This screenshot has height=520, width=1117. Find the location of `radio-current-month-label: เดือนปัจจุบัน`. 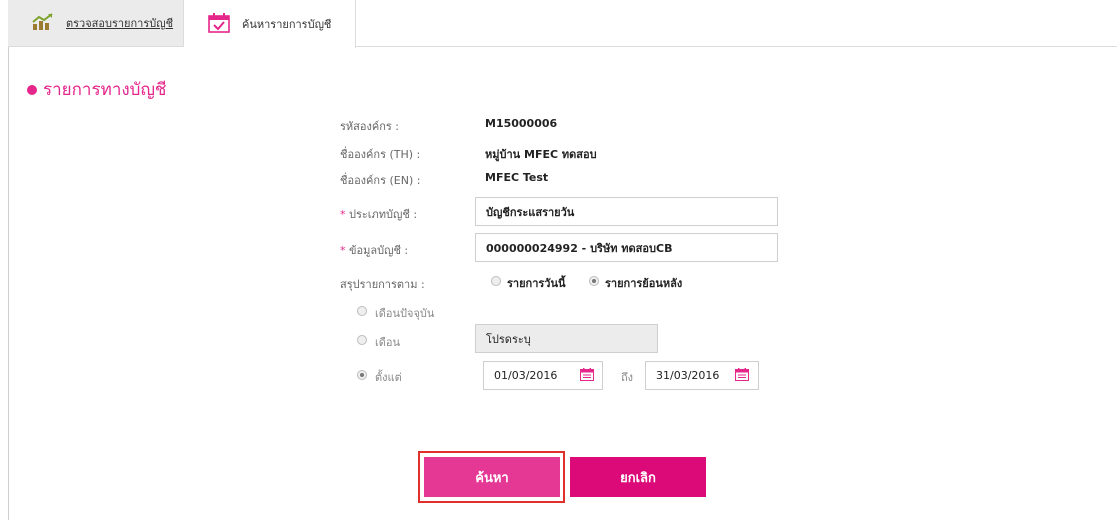

radio-current-month-label: เดือนปัจจุบัน is located at coordinates (405, 313).